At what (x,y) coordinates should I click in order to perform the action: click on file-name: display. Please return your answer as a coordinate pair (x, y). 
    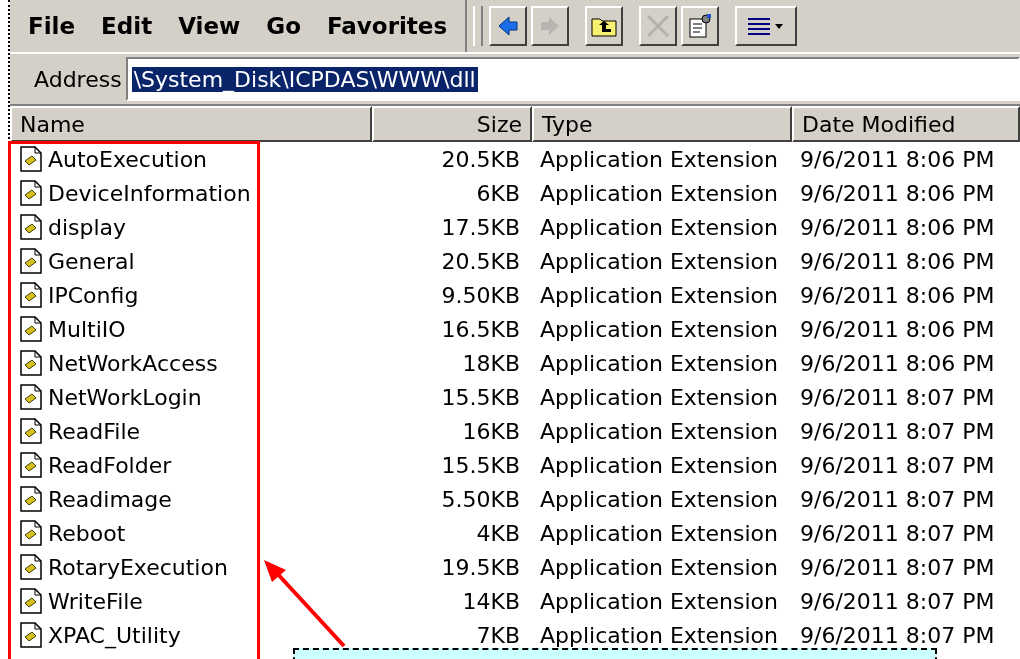
    Looking at the image, I should click on (87, 227).